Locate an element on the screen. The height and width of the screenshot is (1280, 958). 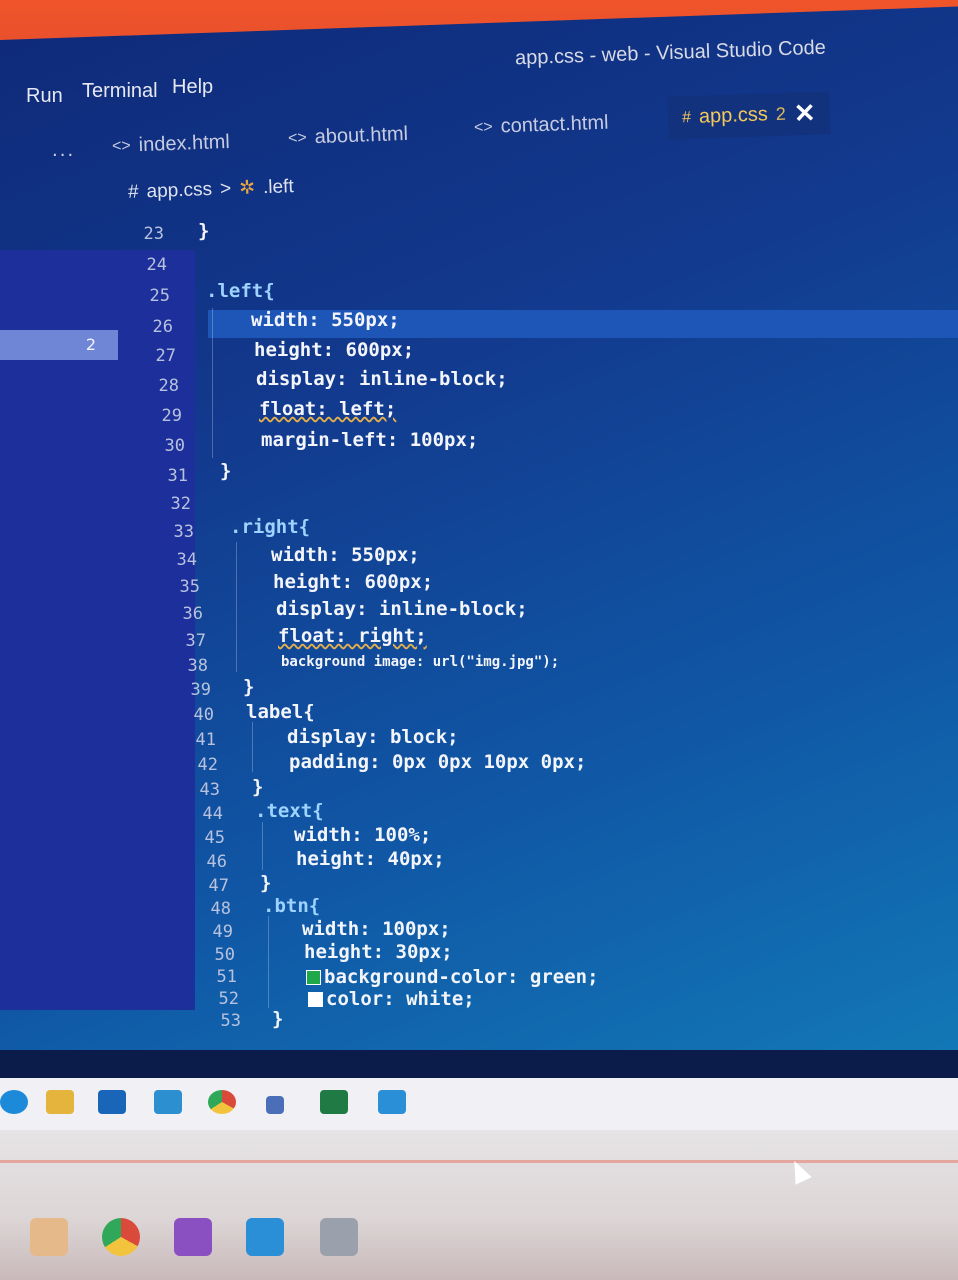
line-number: 50 is located at coordinates (224, 955).